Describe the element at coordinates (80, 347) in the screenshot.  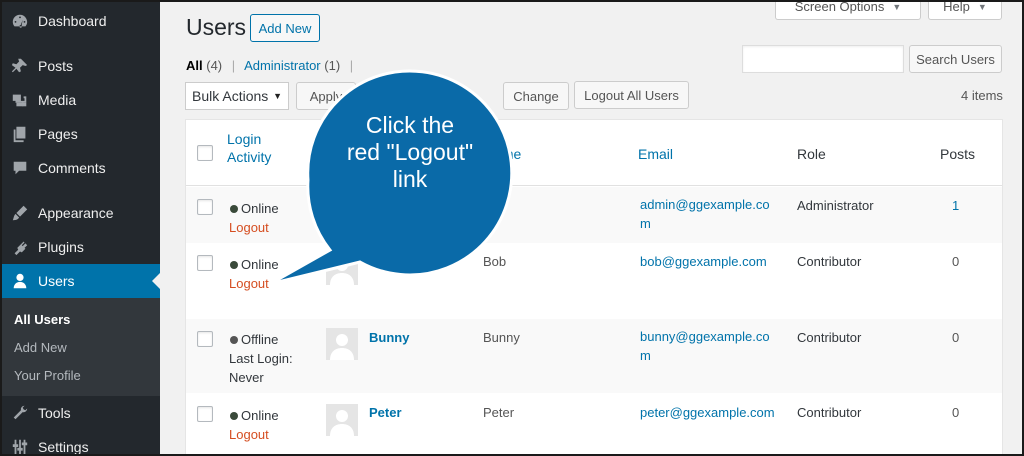
I see `users-submenu: All Users Add New Your Profile` at that location.